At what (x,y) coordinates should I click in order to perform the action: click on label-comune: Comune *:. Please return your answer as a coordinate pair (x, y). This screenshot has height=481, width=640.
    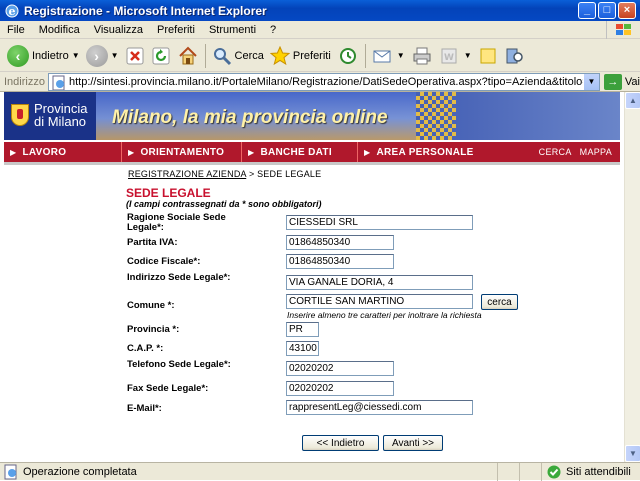
    Looking at the image, I should click on (151, 305).